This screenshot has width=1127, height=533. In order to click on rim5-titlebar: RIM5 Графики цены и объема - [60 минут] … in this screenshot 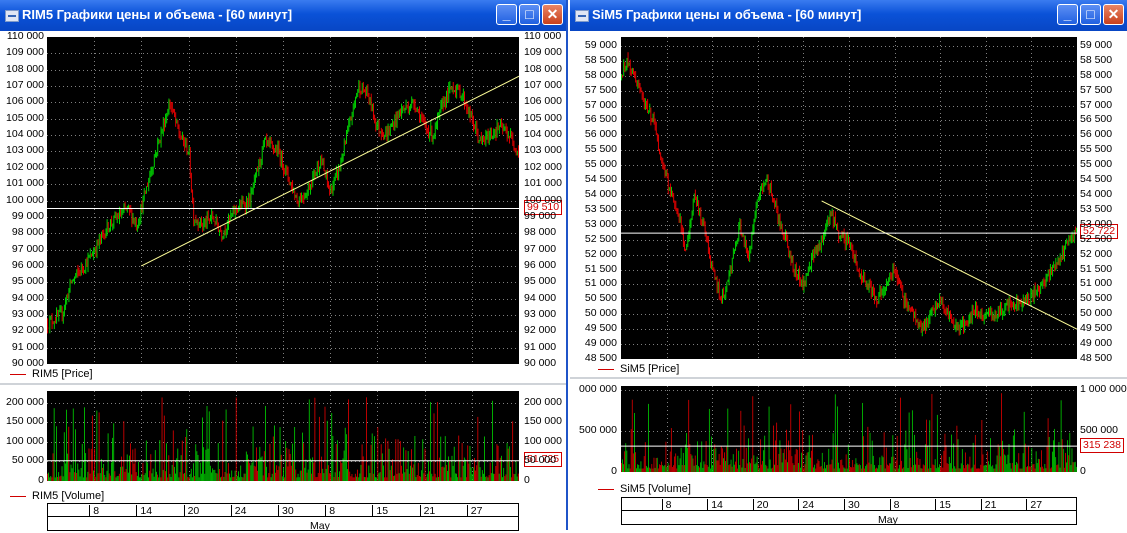, I will do `click(283, 15)`.